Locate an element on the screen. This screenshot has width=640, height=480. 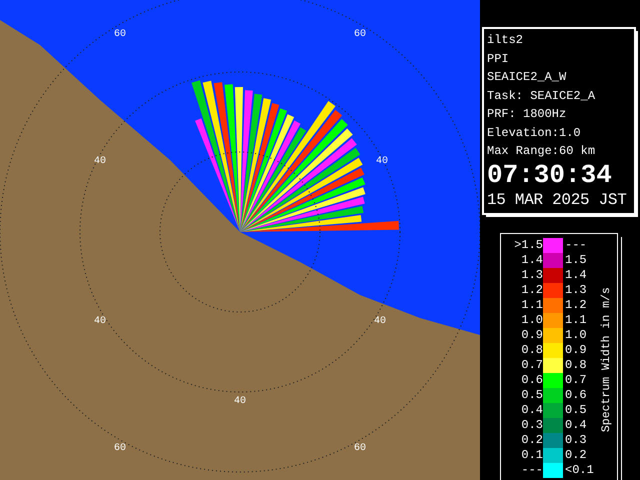
legend-low-value: 0.8 is located at coordinates (531, 350).